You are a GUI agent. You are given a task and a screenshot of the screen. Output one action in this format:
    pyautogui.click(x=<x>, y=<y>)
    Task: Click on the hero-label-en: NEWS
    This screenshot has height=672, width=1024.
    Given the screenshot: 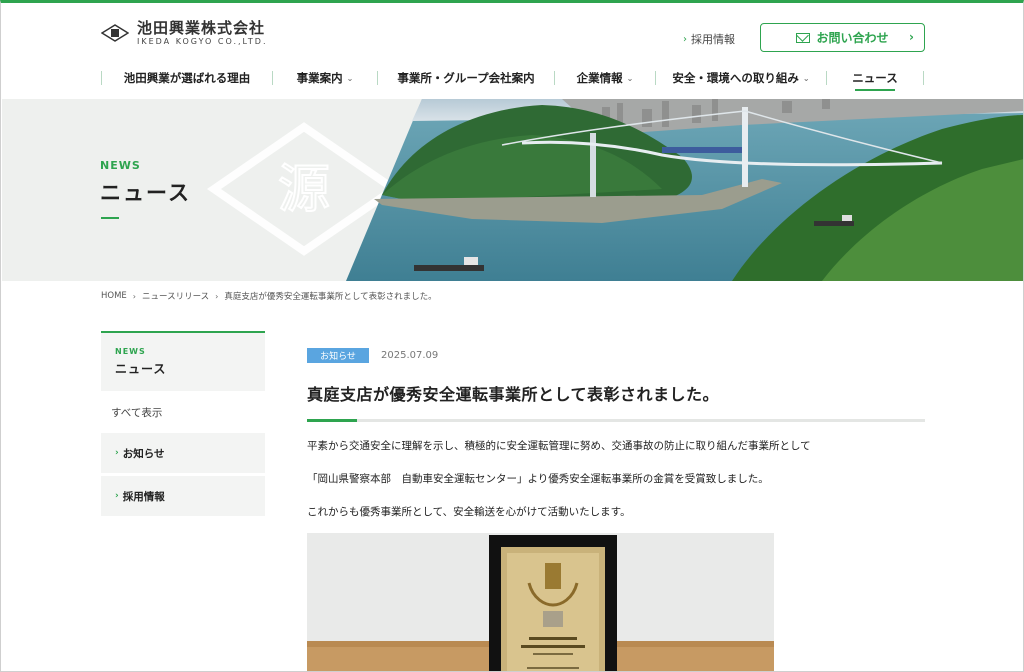 What is the action you would take?
    pyautogui.click(x=120, y=165)
    